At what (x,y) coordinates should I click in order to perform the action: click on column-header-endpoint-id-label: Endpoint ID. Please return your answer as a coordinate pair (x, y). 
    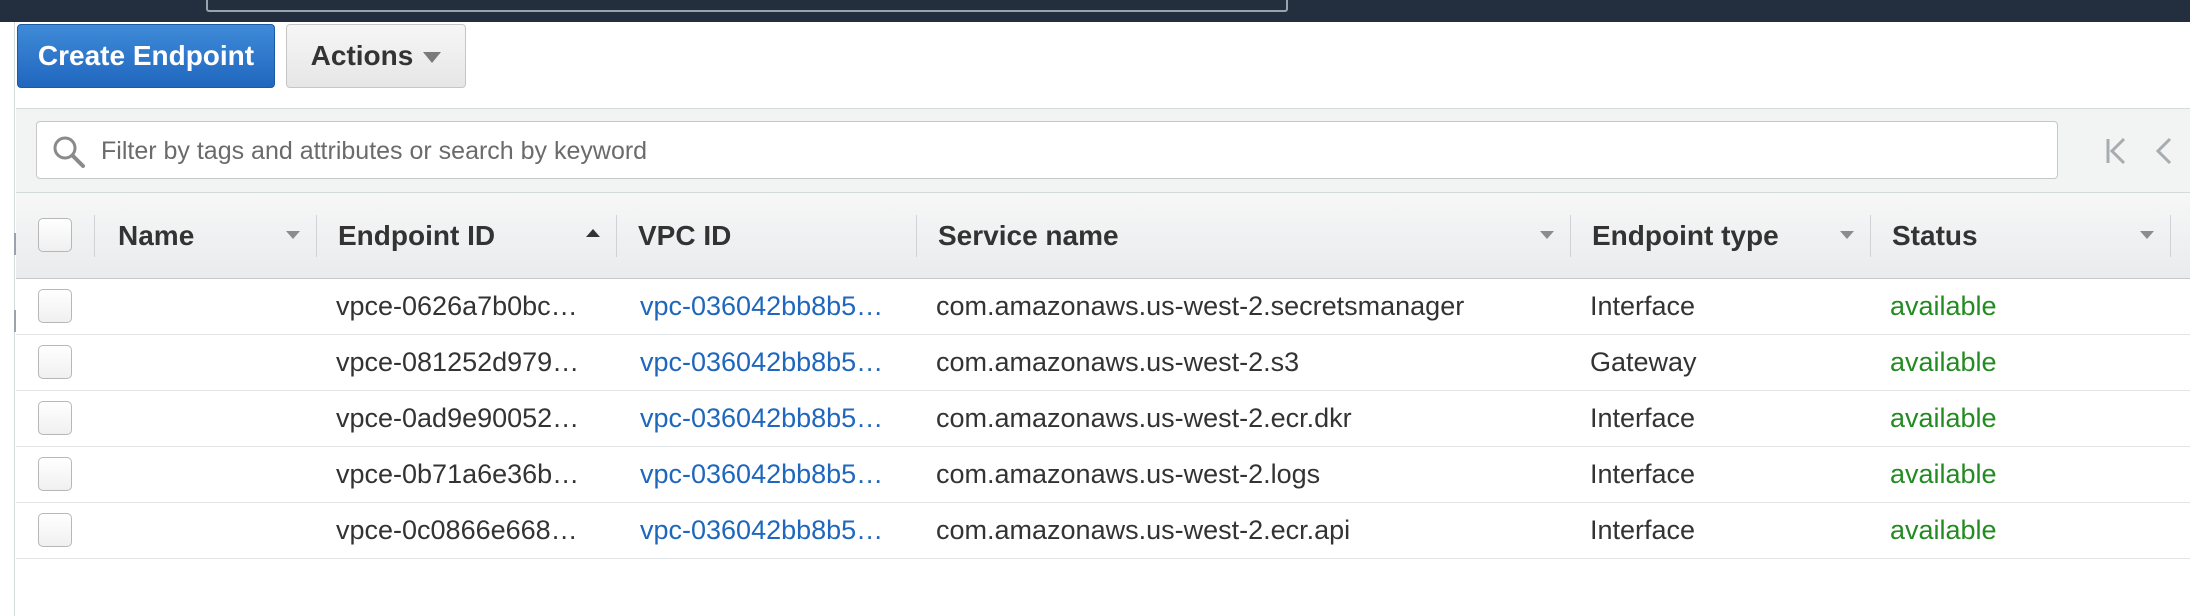
    Looking at the image, I should click on (417, 235).